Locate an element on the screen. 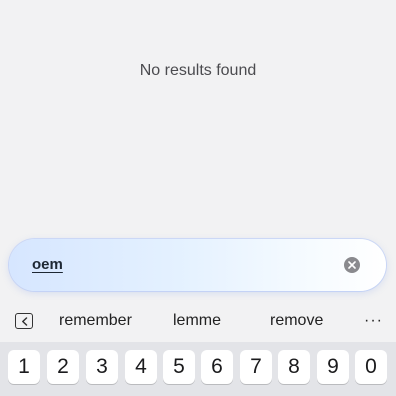 The height and width of the screenshot is (396, 396). suggestion-item: remove is located at coordinates (296, 321).